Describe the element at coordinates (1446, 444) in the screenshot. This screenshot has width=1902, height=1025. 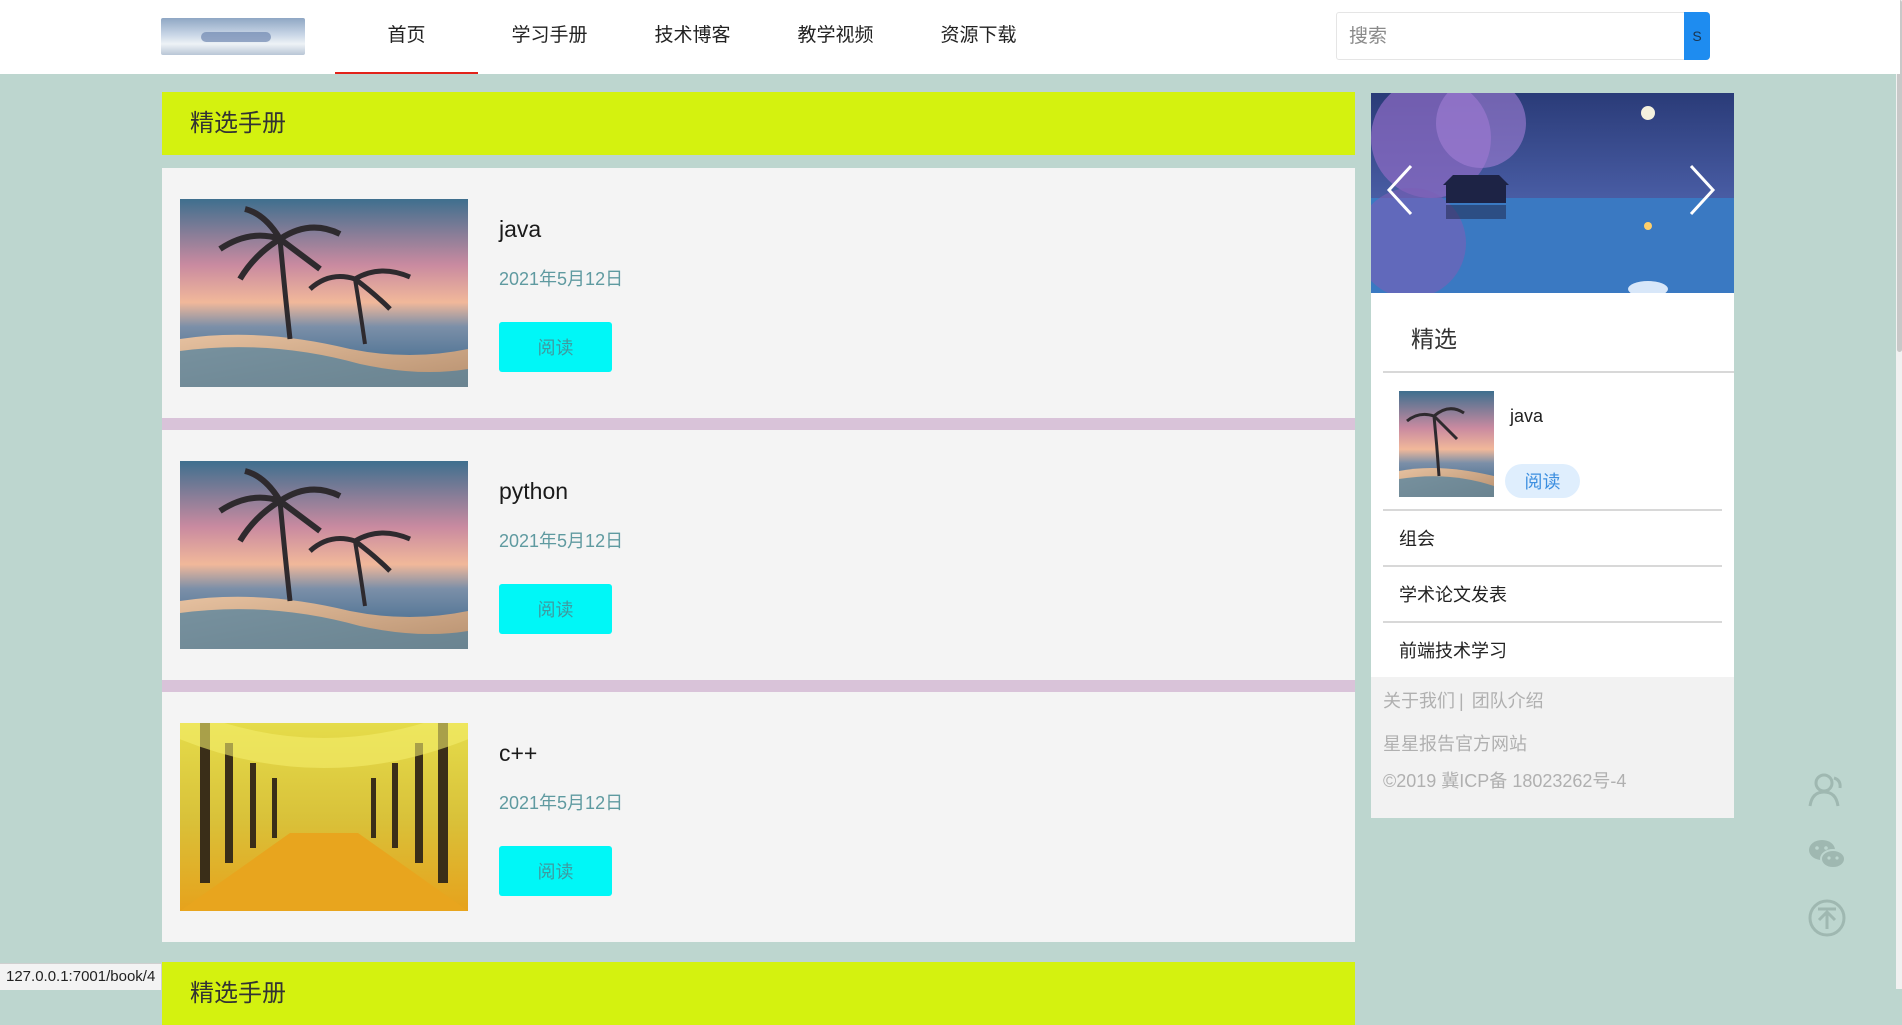
I see `featured-thumbnail` at that location.